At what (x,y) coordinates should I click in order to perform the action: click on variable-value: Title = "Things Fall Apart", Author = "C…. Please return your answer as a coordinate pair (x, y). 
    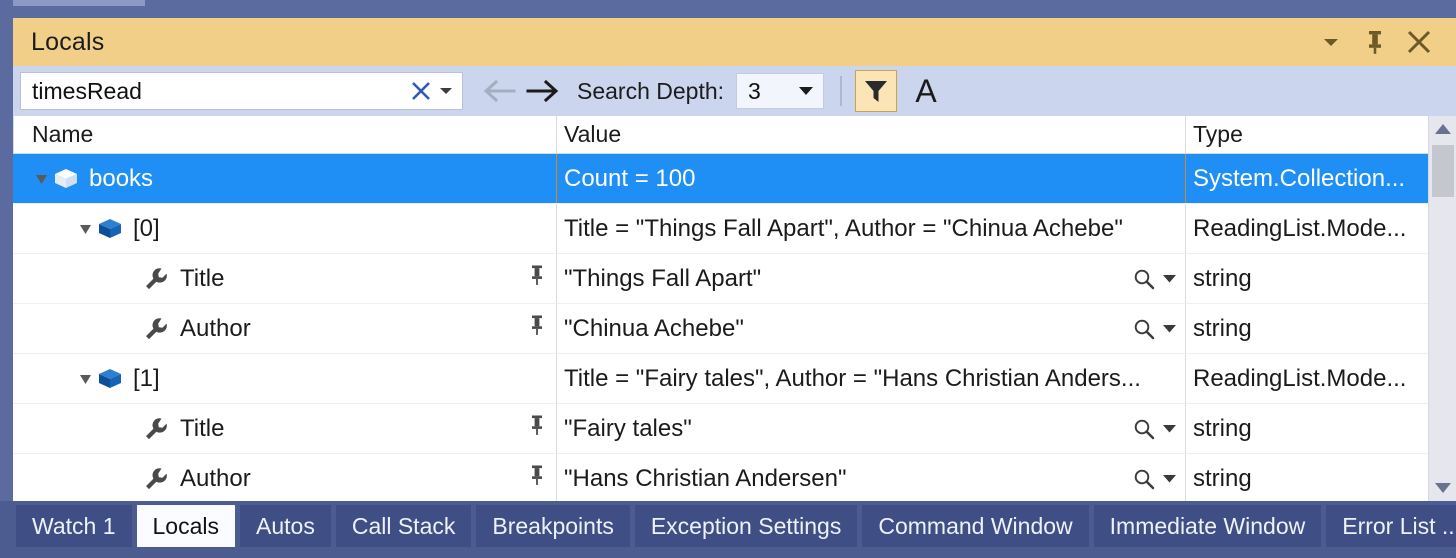
    Looking at the image, I should click on (843, 228).